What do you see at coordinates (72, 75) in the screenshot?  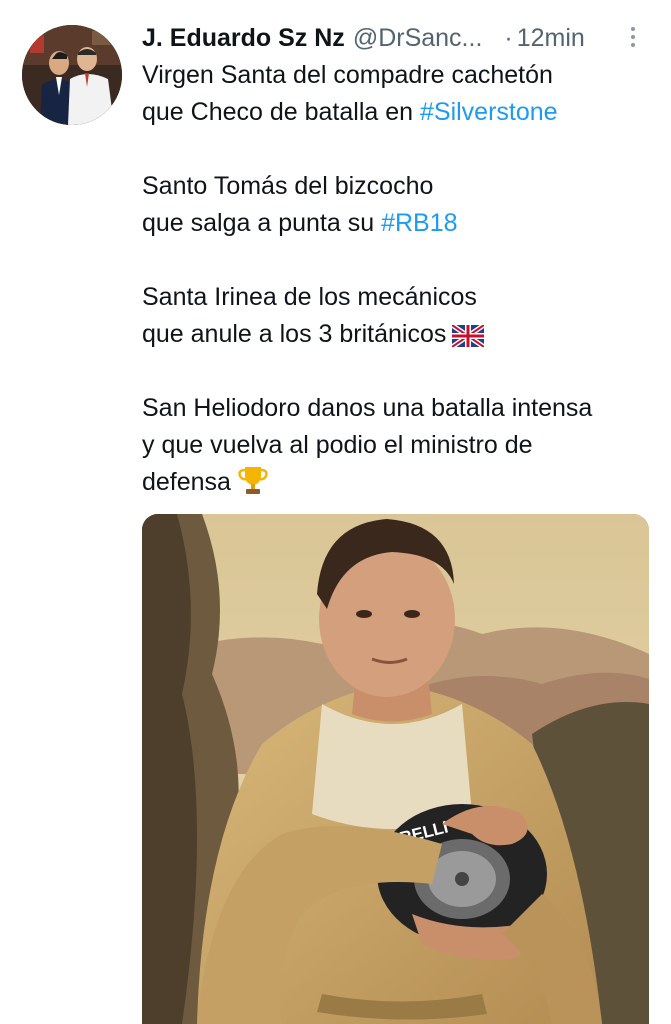 I see `avatar` at bounding box center [72, 75].